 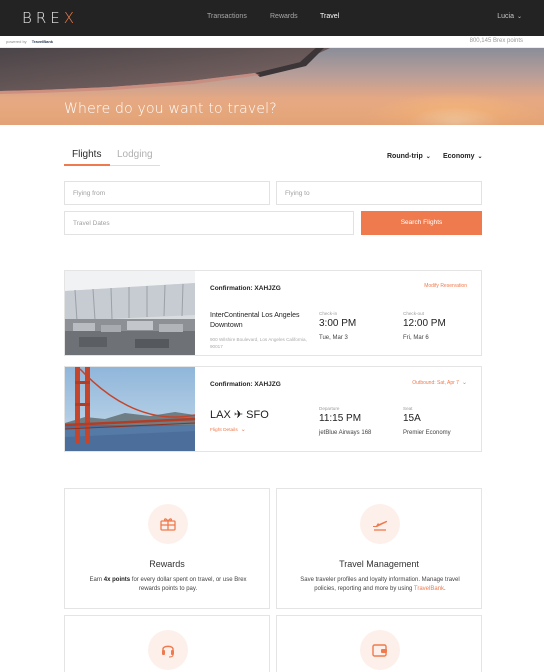 I want to click on wallet-icon, so click(x=380, y=650).